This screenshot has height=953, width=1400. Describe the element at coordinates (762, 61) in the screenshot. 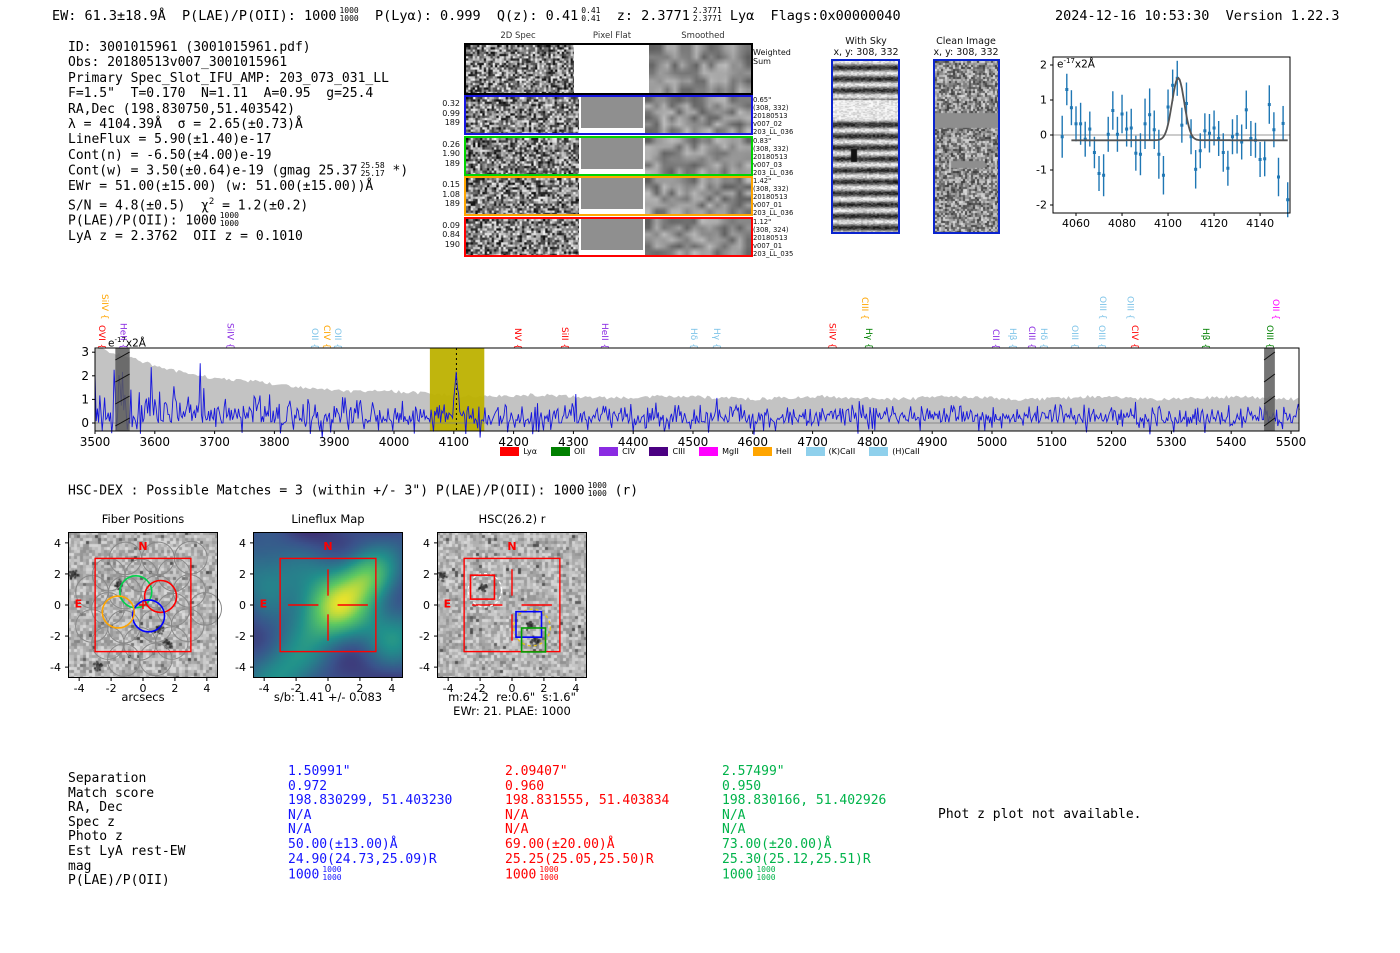

I see `decor: Sum` at that location.